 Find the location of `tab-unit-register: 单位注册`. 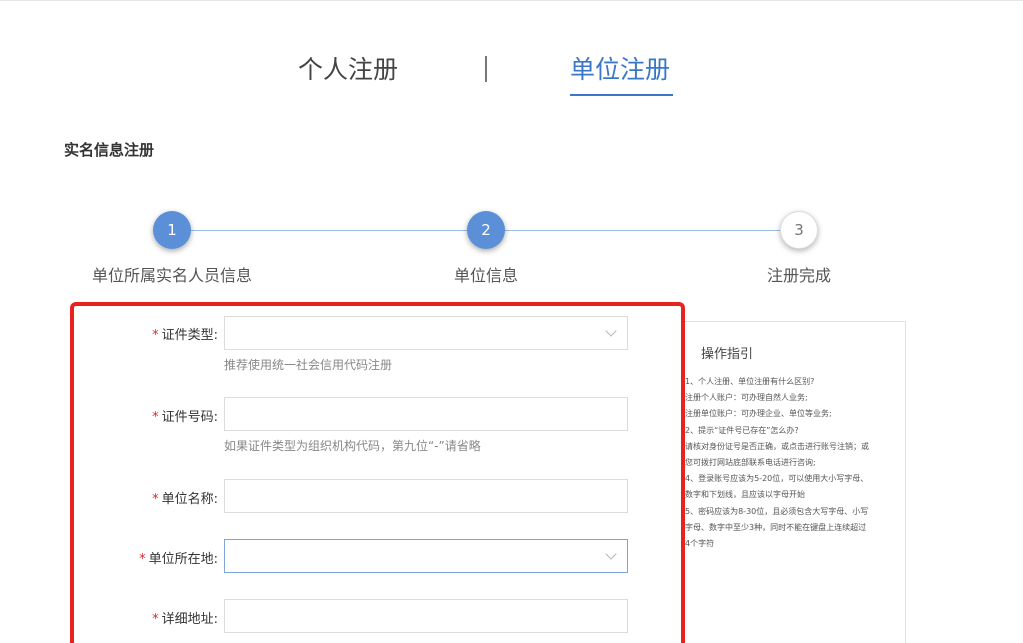

tab-unit-register: 单位注册 is located at coordinates (620, 70).